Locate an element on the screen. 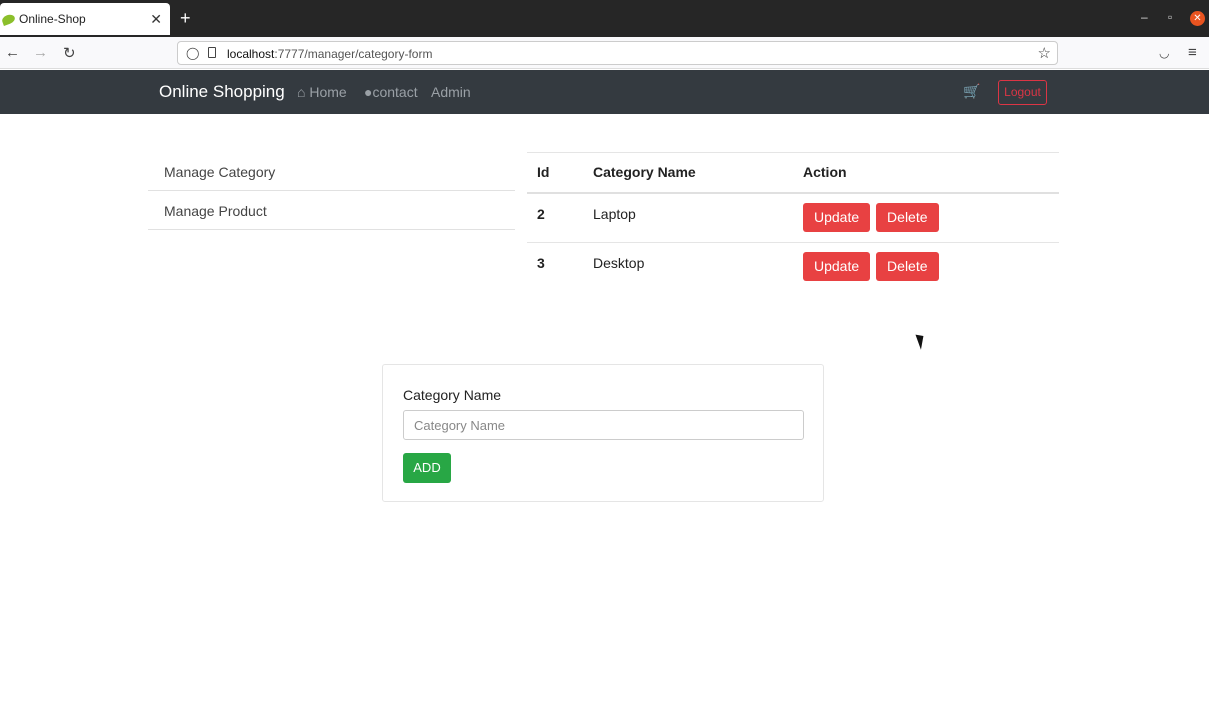 The height and width of the screenshot is (705, 1209). nav-contact: ●contact is located at coordinates (391, 92).